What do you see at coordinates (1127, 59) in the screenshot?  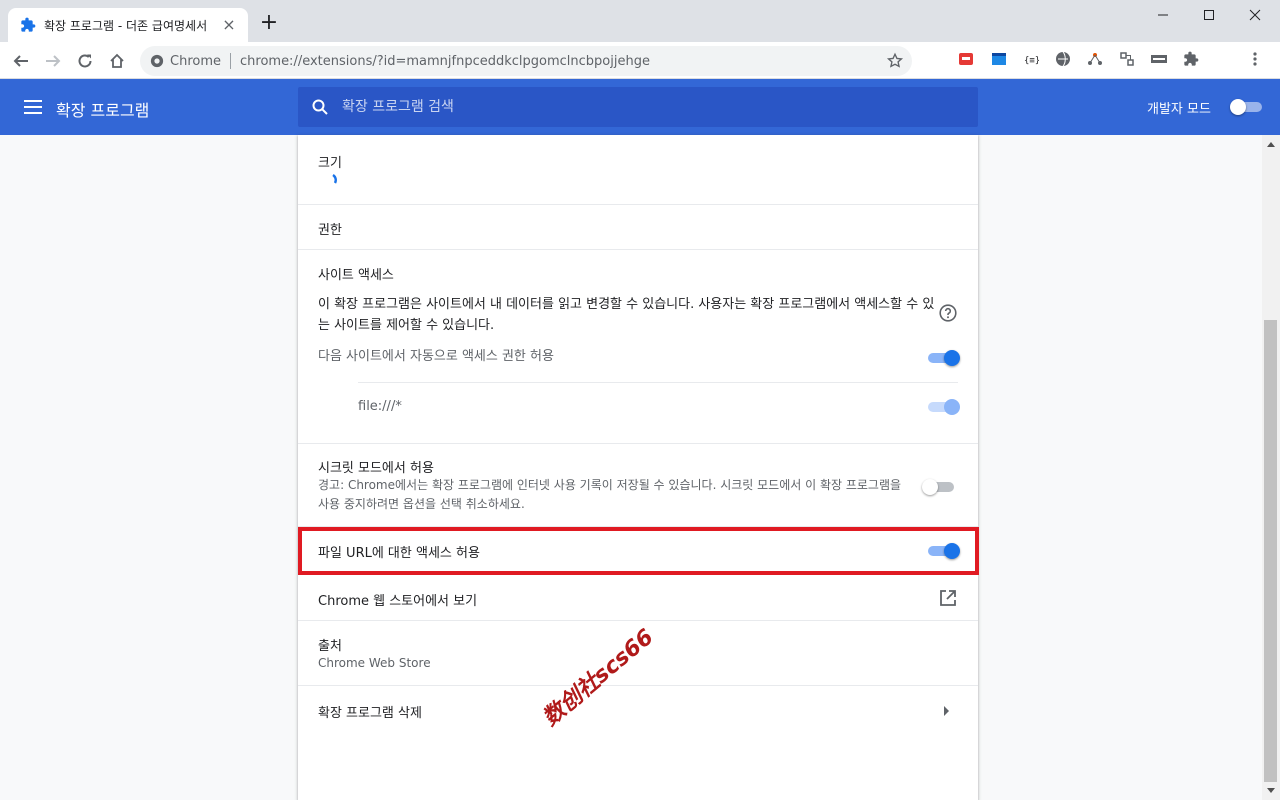 I see `extension-nodes-icon` at bounding box center [1127, 59].